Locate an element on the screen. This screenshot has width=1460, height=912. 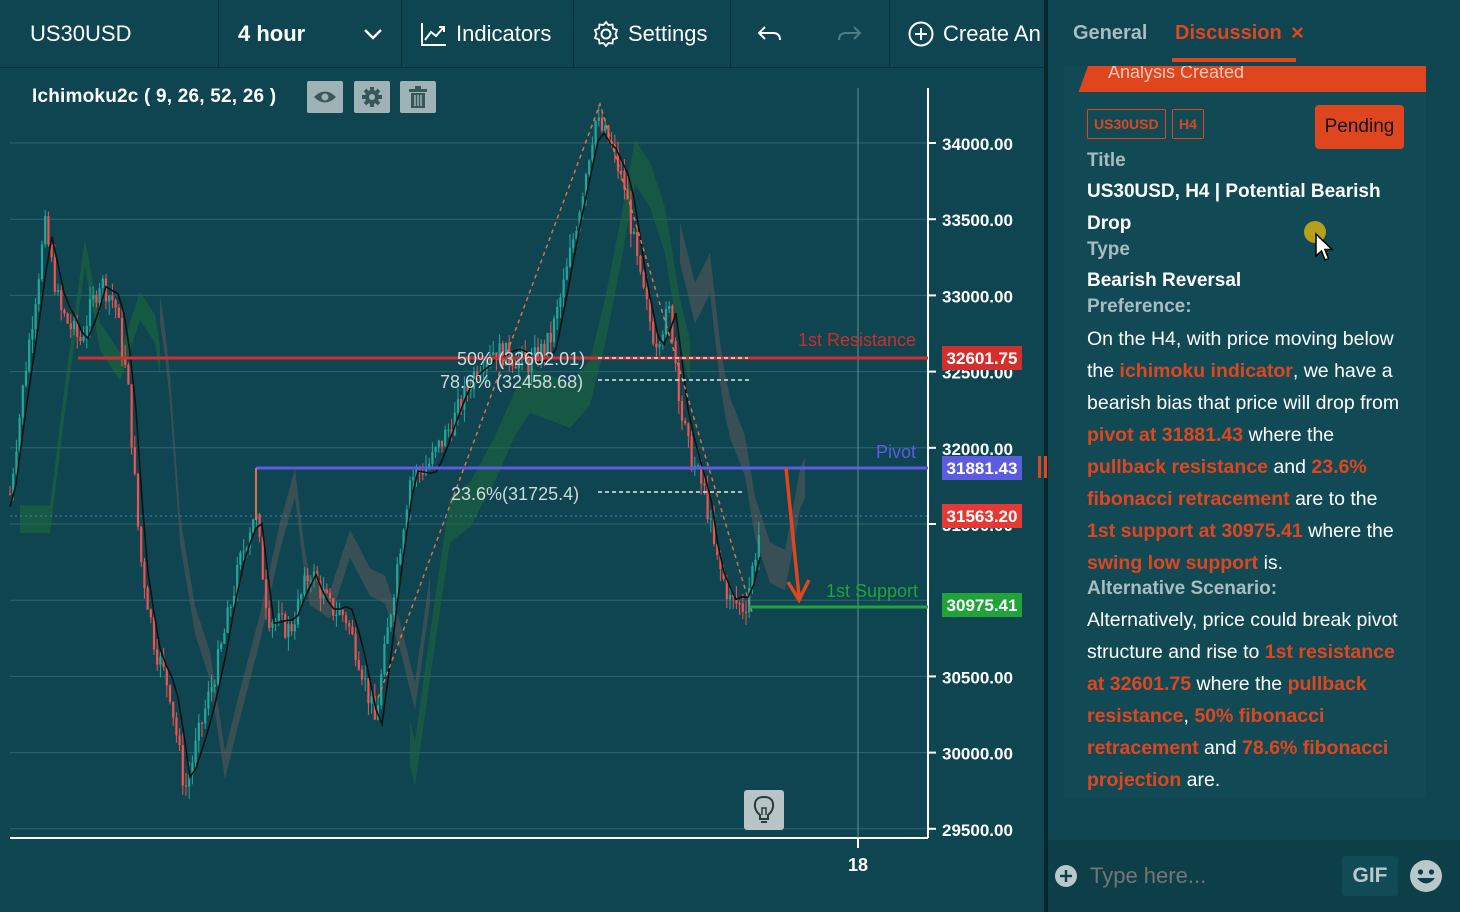
tab-discussion: Discussion is located at coordinates (1228, 33).